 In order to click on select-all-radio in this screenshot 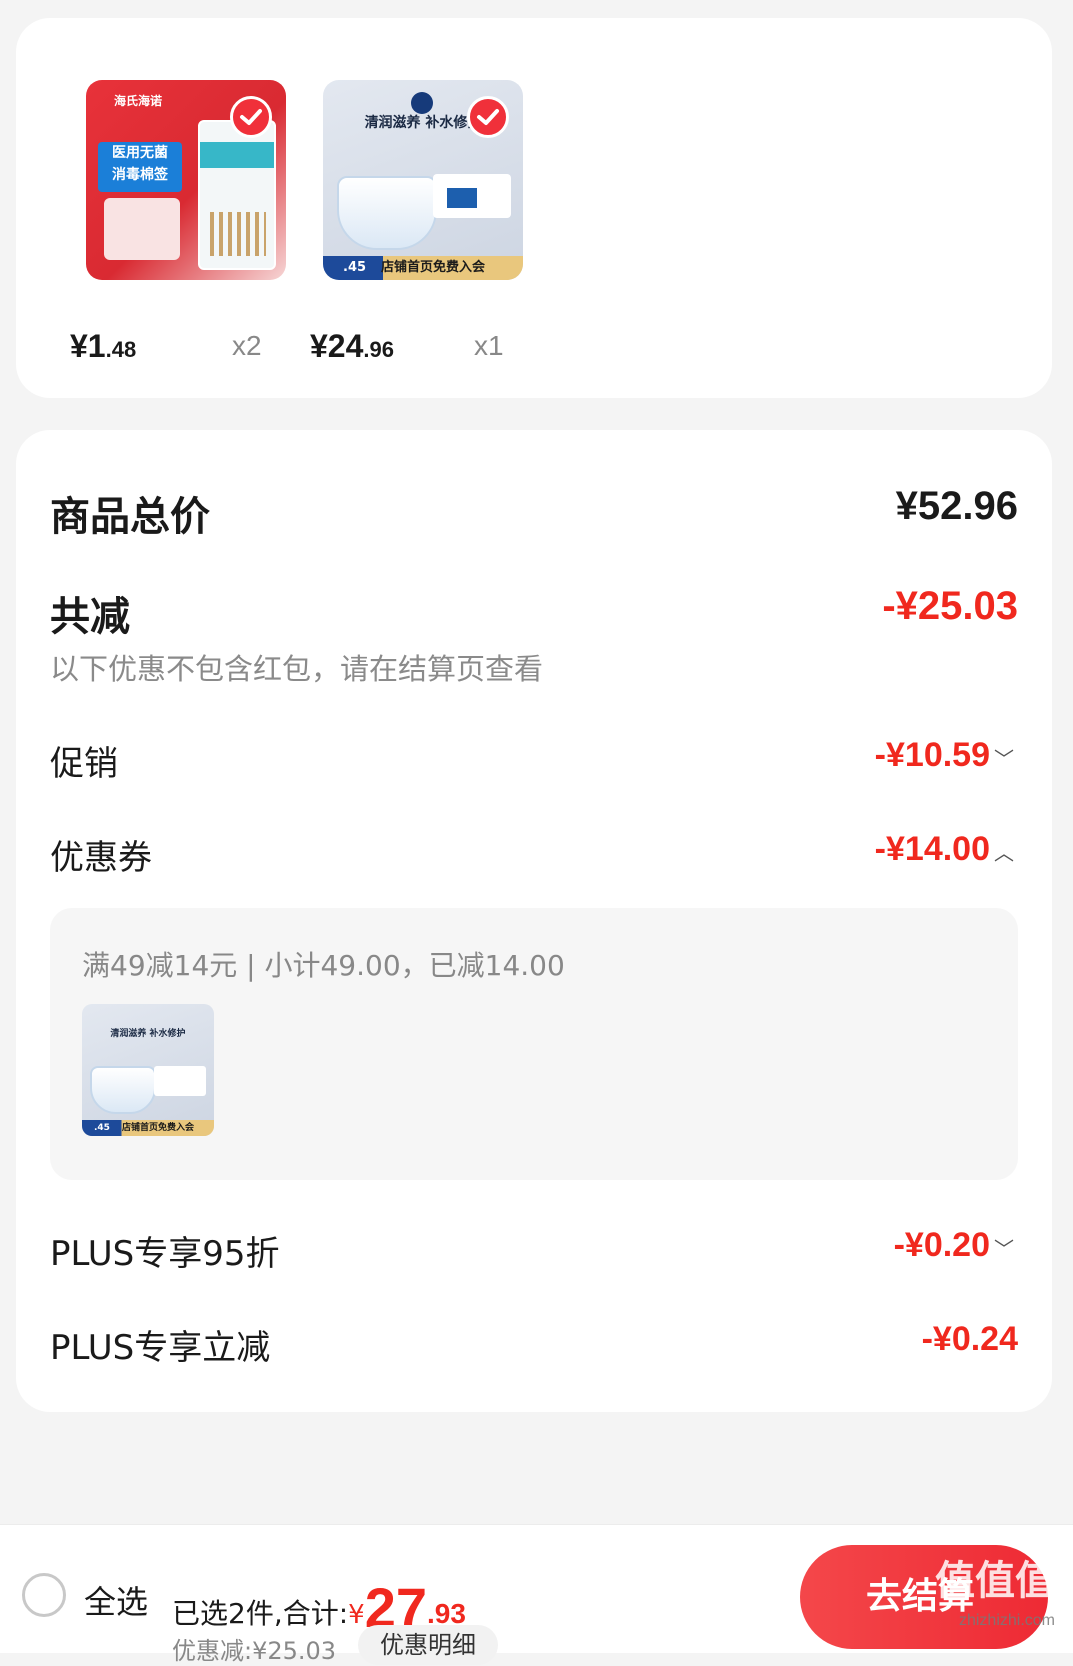, I will do `click(44, 1595)`.